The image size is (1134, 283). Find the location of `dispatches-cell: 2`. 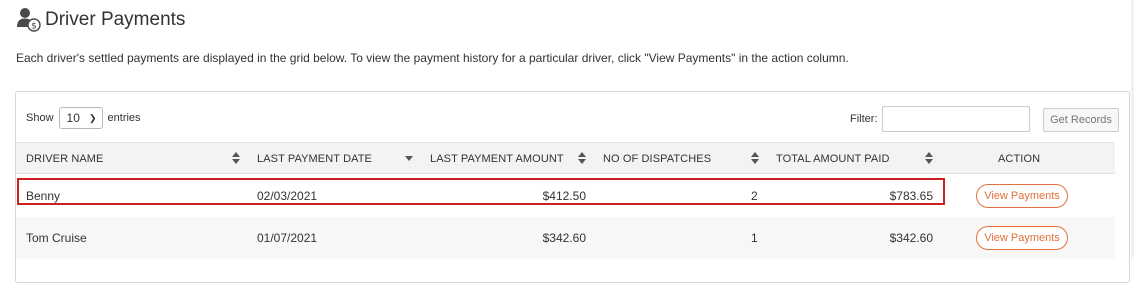

dispatches-cell: 2 is located at coordinates (754, 196).